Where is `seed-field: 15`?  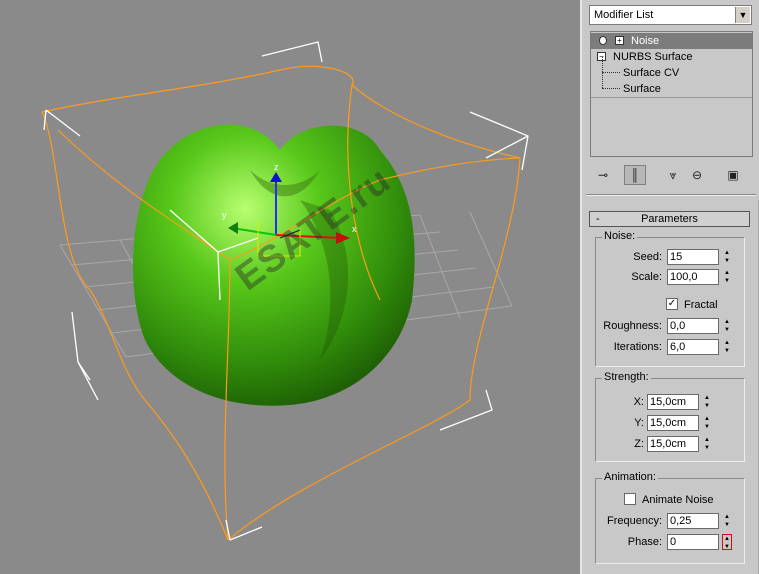 seed-field: 15 is located at coordinates (693, 257).